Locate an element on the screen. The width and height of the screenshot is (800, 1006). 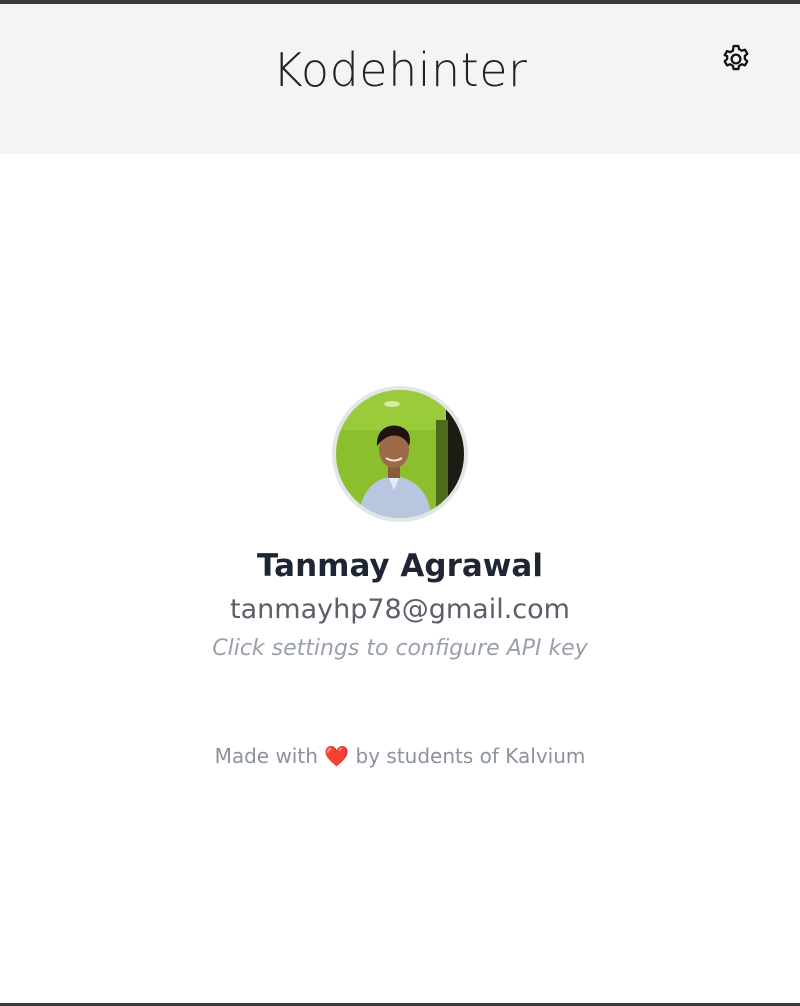
footer-prefix: Made with is located at coordinates (266, 756).